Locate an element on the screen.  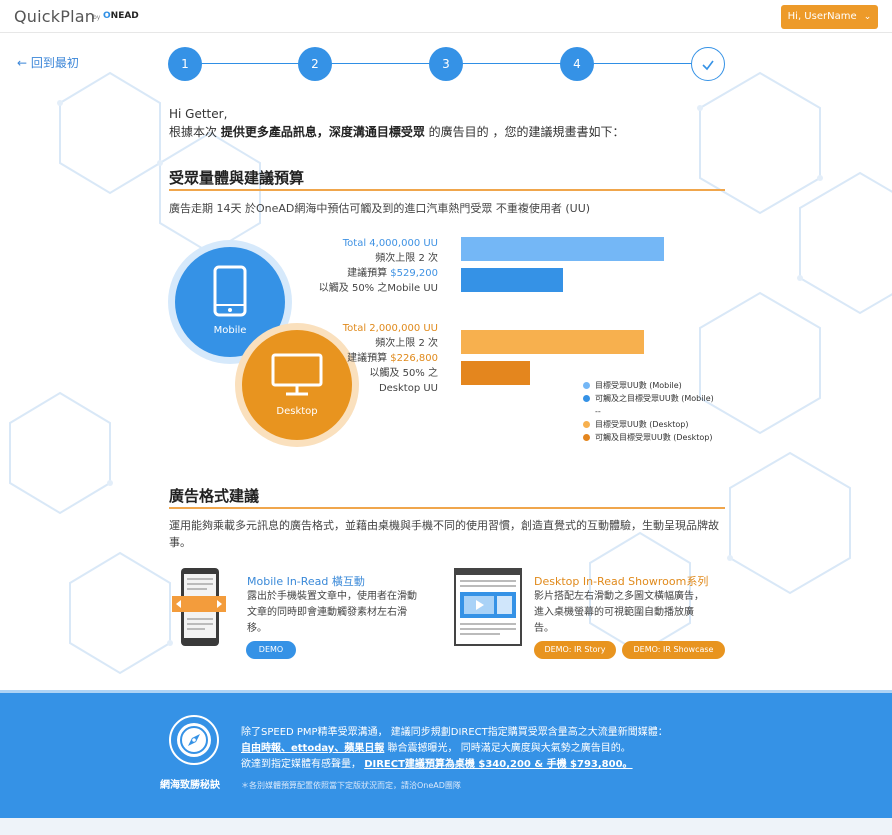
mobile-frequency: 頻次上限 2 次 is located at coordinates (406, 258).